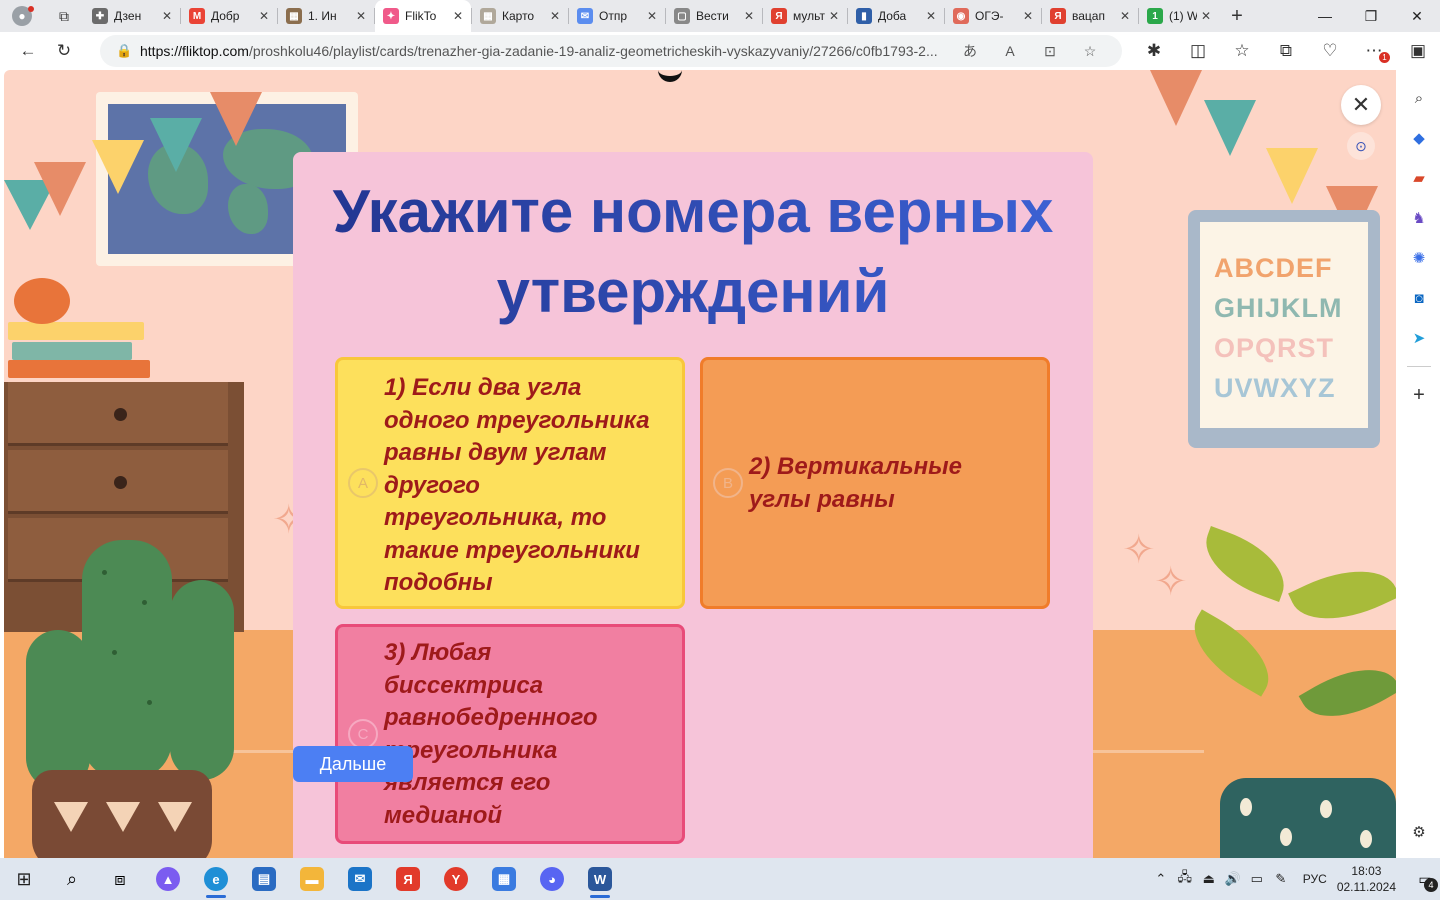 The width and height of the screenshot is (1440, 900). Describe the element at coordinates (1161, 879) in the screenshot. I see `chevron-up-icon: ⌃` at that location.